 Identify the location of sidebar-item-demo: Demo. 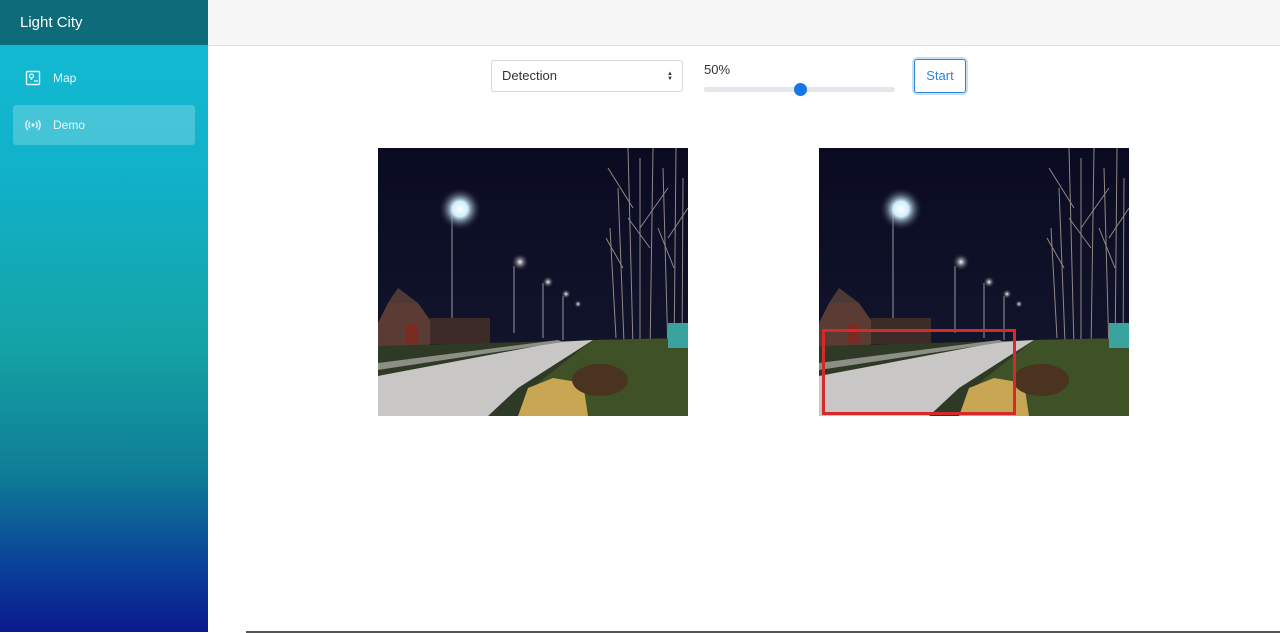
(104, 125).